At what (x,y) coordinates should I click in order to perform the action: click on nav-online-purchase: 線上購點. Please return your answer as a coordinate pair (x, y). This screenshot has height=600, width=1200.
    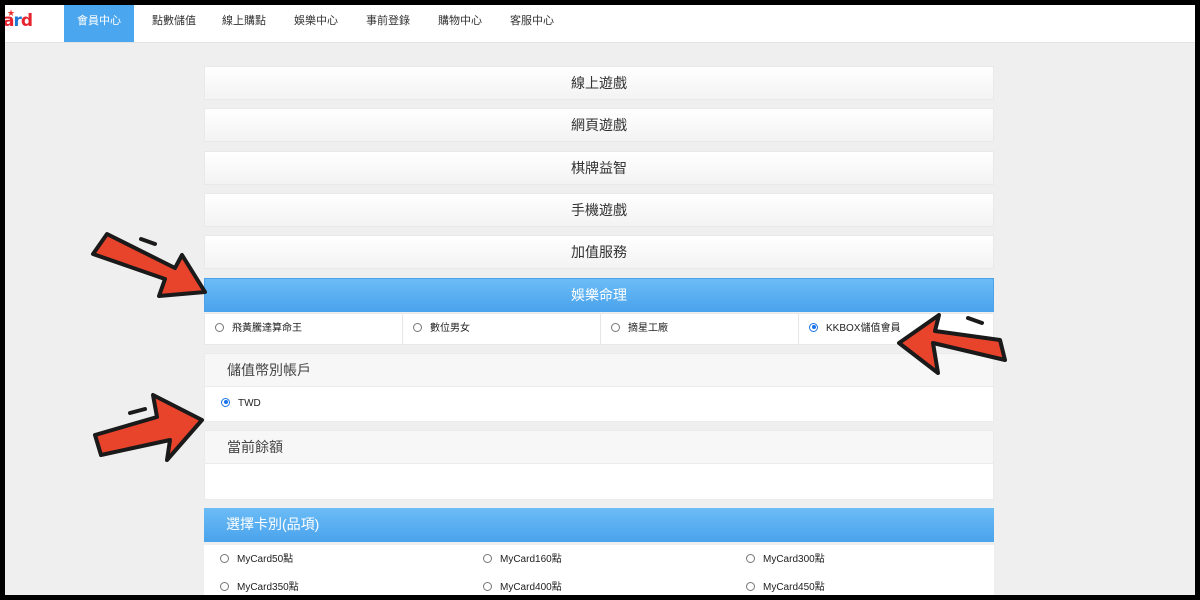
    Looking at the image, I should click on (244, 23).